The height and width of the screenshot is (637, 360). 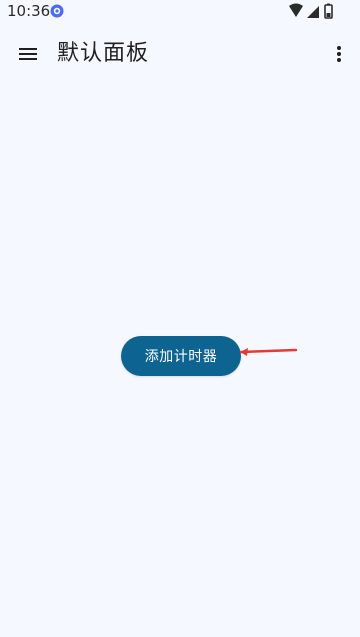 I want to click on hamburger-menu-icon, so click(x=28, y=54).